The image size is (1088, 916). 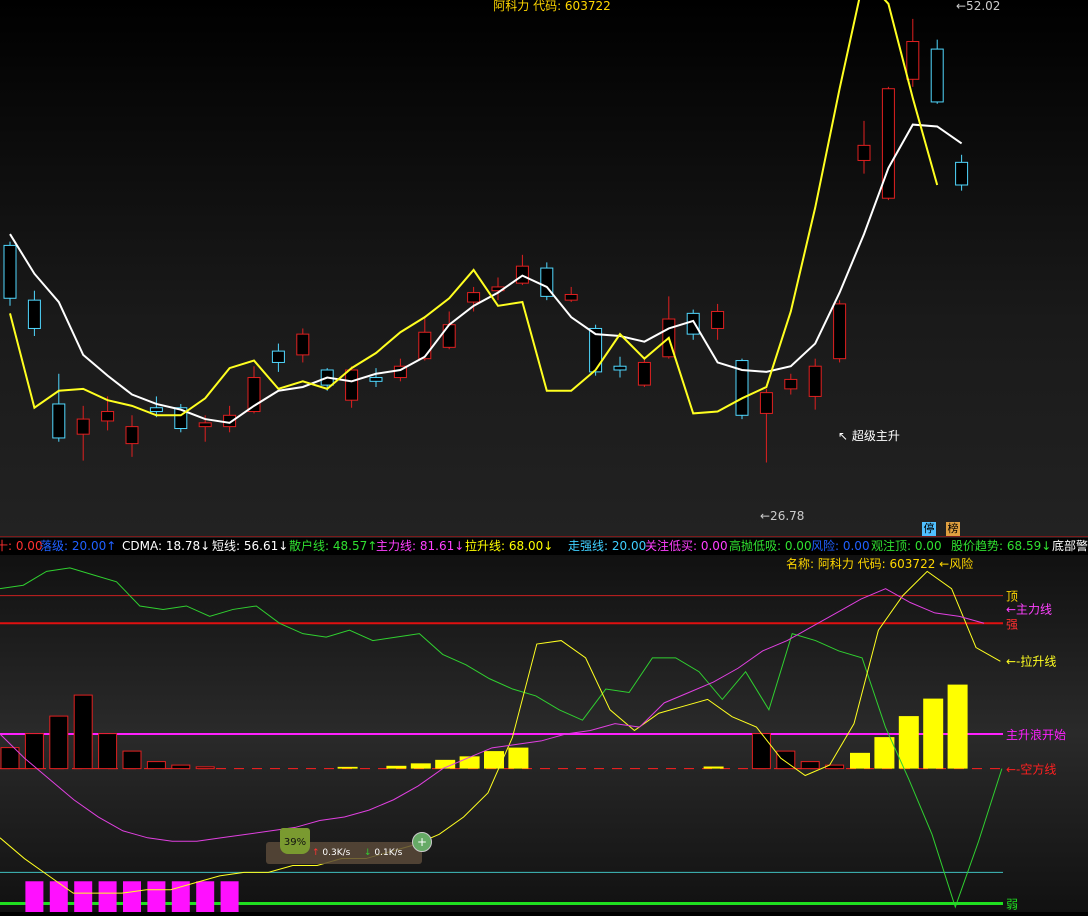 I want to click on status-item: 散户线: 48.57↑, so click(x=333, y=546).